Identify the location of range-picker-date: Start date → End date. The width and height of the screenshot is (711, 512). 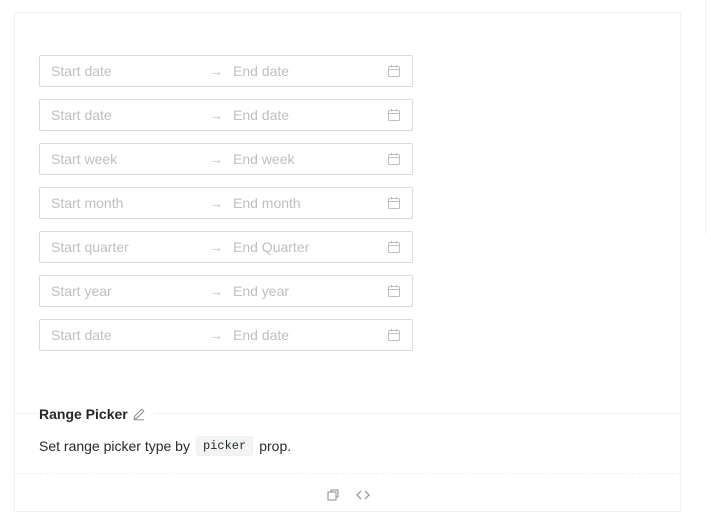
(226, 71).